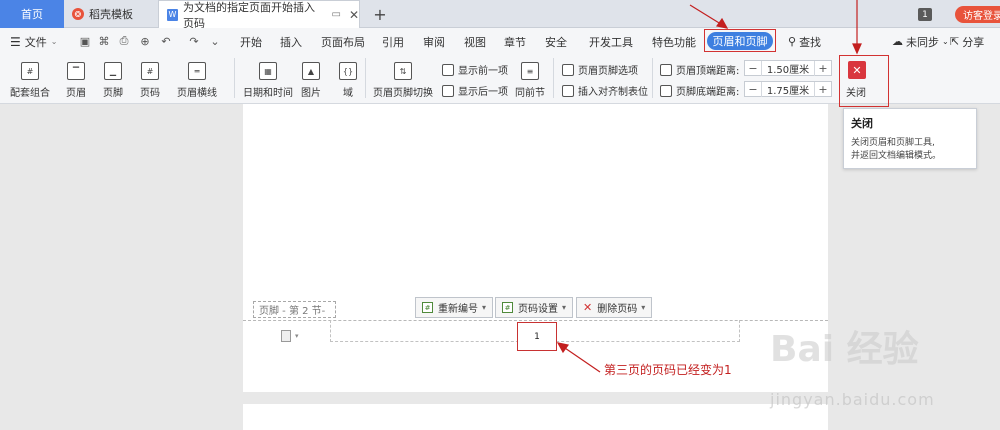  I want to click on file-menu: ☰ 文件 ⌄, so click(33, 41).